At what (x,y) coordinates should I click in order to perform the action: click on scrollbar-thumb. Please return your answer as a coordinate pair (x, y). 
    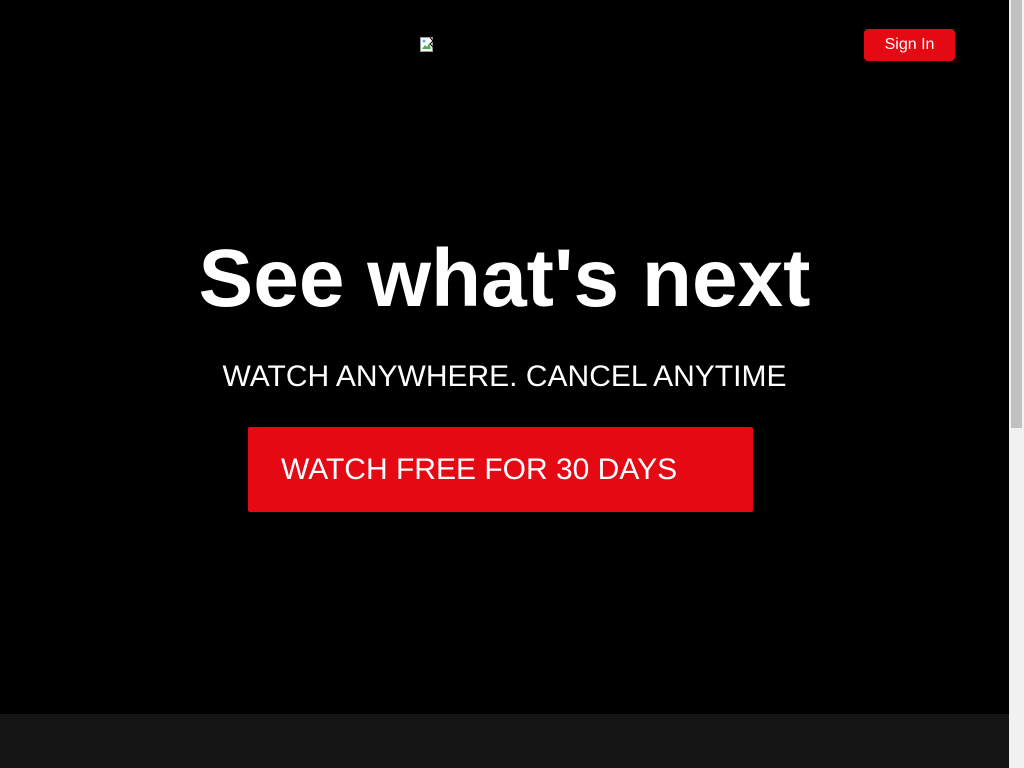
    Looking at the image, I should click on (1016, 214).